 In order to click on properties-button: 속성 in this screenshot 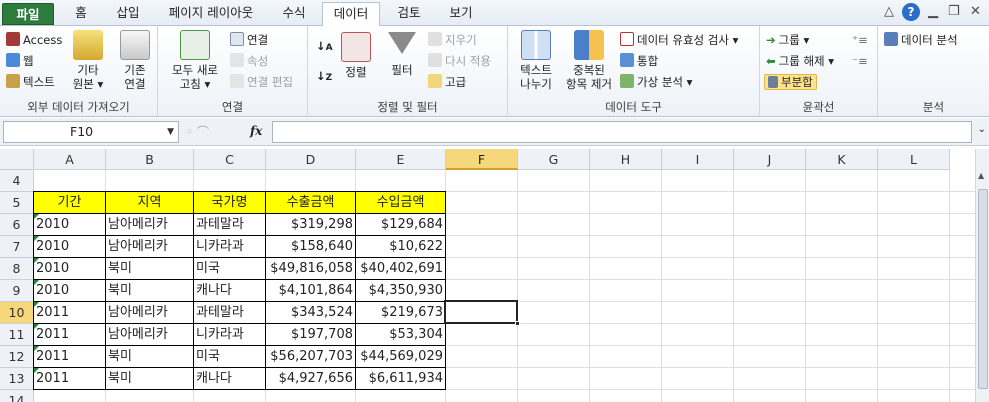, I will do `click(249, 61)`.